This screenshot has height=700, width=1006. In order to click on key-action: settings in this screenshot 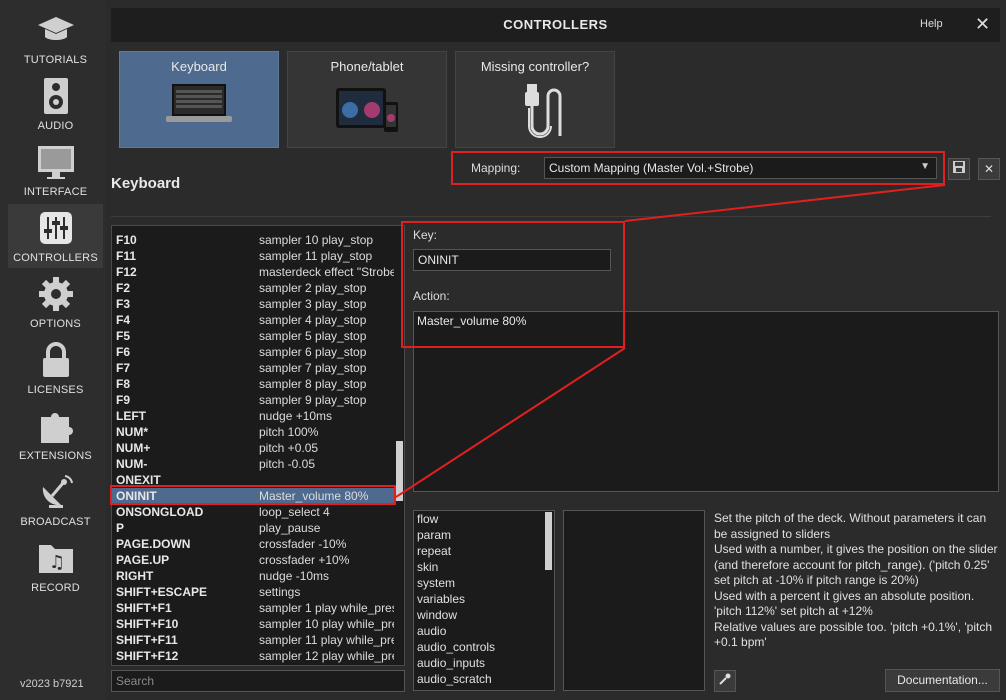, I will do `click(280, 592)`.